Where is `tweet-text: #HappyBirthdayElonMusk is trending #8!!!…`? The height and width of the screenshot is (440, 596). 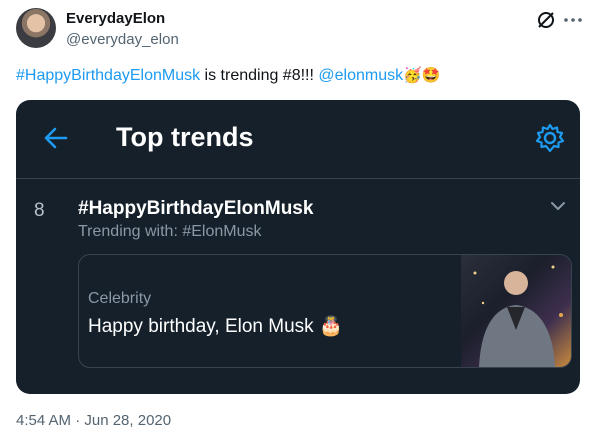
tweet-text: #HappyBirthdayElonMusk is trending #8!!!… is located at coordinates (228, 75).